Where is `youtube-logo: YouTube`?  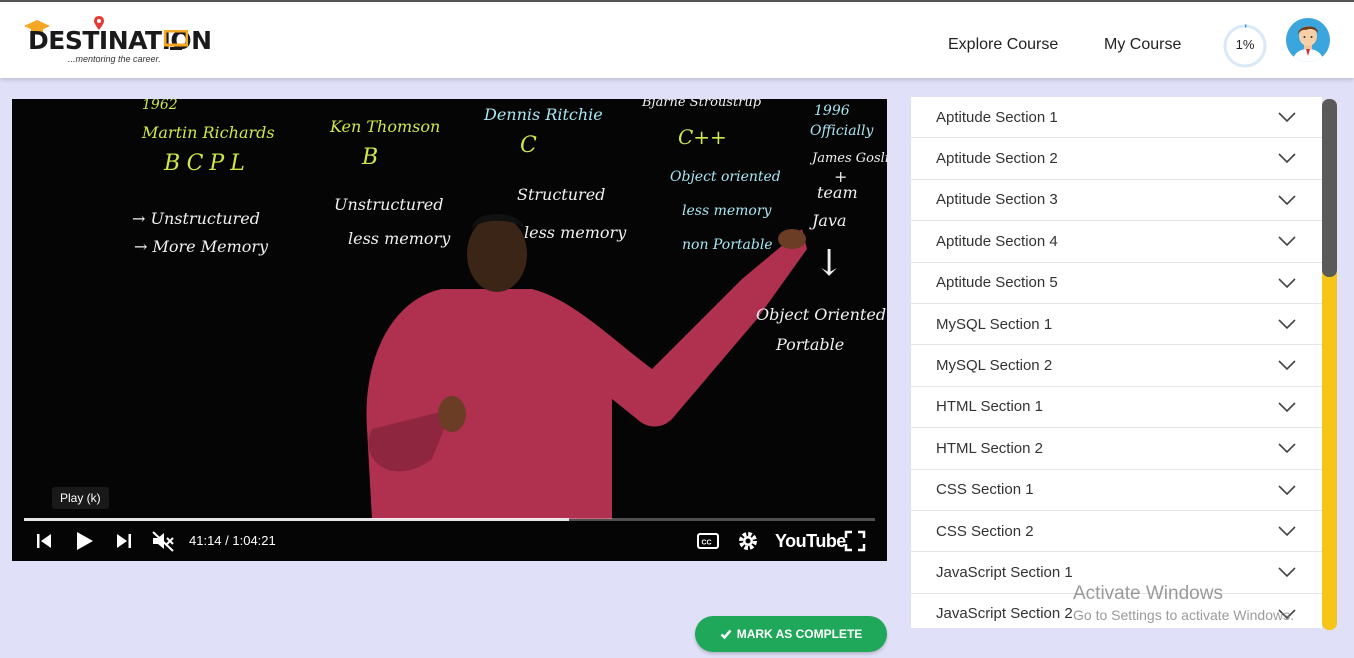
youtube-logo: YouTube is located at coordinates (810, 541).